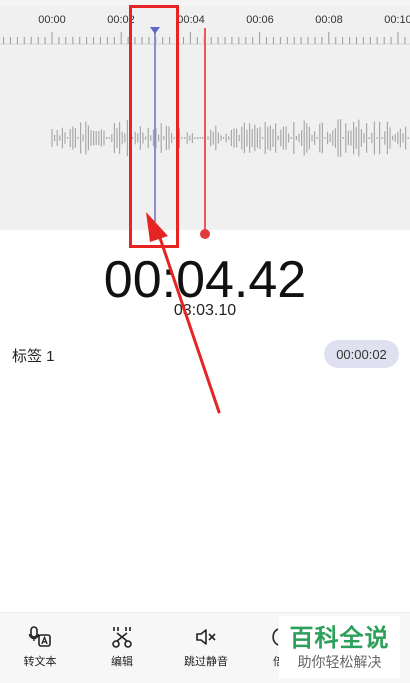  What do you see at coordinates (339, 638) in the screenshot?
I see `watermark-title: 百科全说` at bounding box center [339, 638].